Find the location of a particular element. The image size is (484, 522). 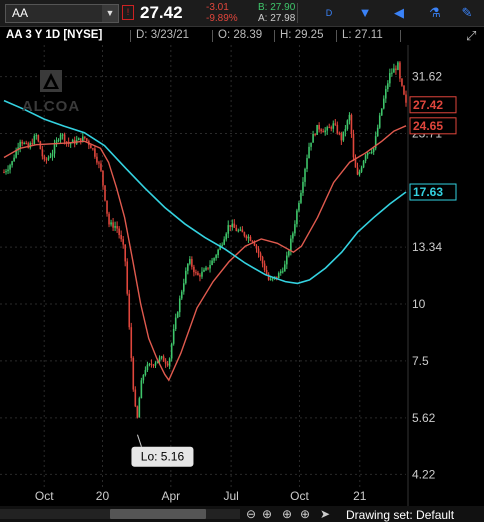

cursor-icon: ➤ is located at coordinates (325, 514).